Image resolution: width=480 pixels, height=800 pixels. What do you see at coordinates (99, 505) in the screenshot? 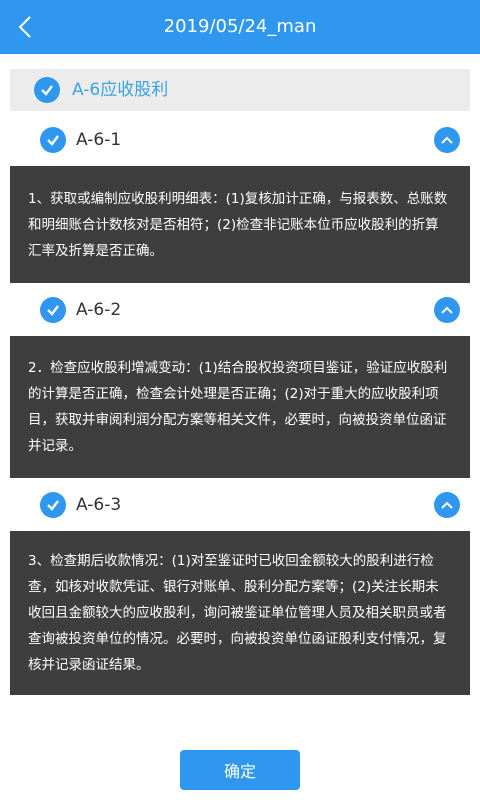
I see `item-title: A-6-3` at bounding box center [99, 505].